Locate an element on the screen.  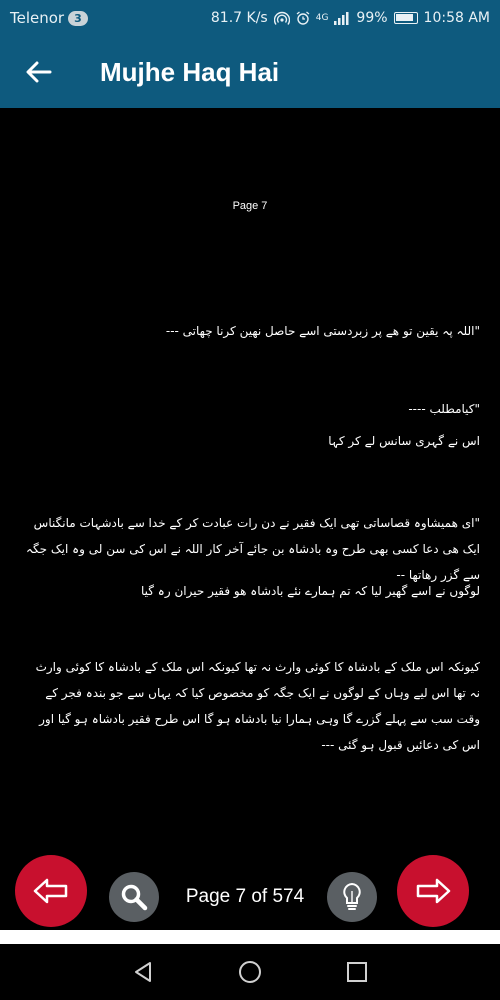
hint-button is located at coordinates (352, 897).